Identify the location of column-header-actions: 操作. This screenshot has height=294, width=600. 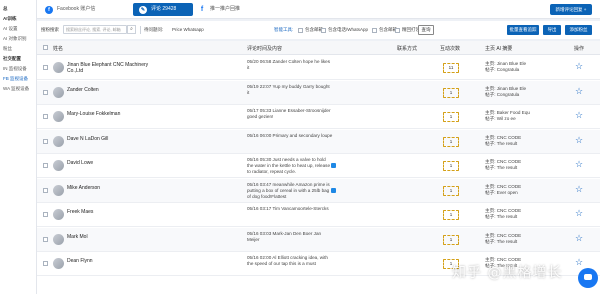
(579, 49).